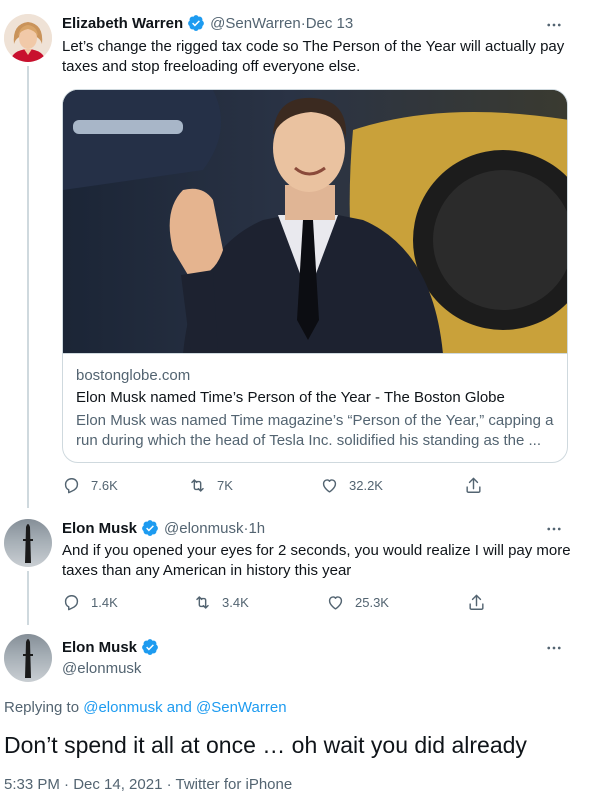 The image size is (606, 807). I want to click on reply-button: 7.6K, so click(90, 485).